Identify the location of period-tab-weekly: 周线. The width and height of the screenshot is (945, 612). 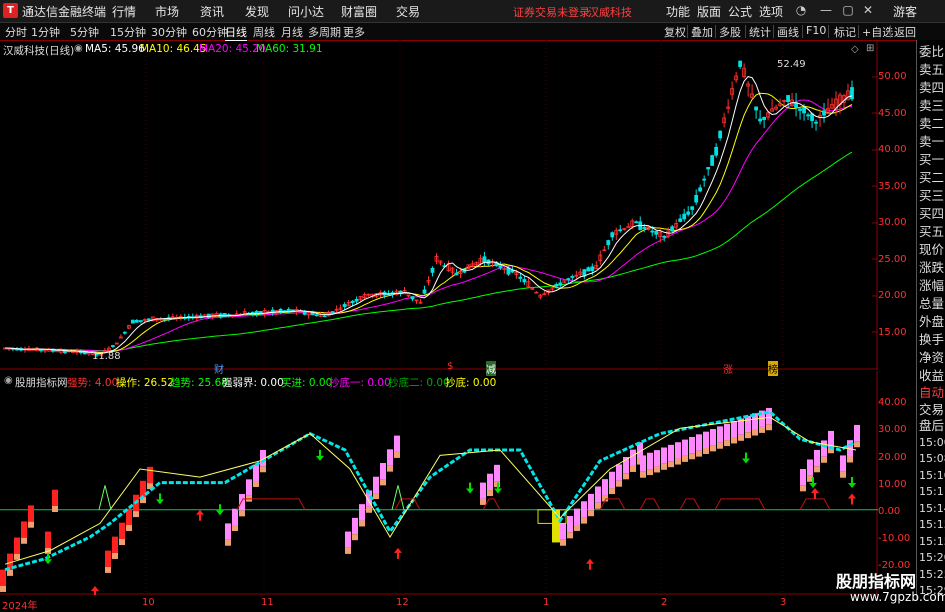
(264, 32).